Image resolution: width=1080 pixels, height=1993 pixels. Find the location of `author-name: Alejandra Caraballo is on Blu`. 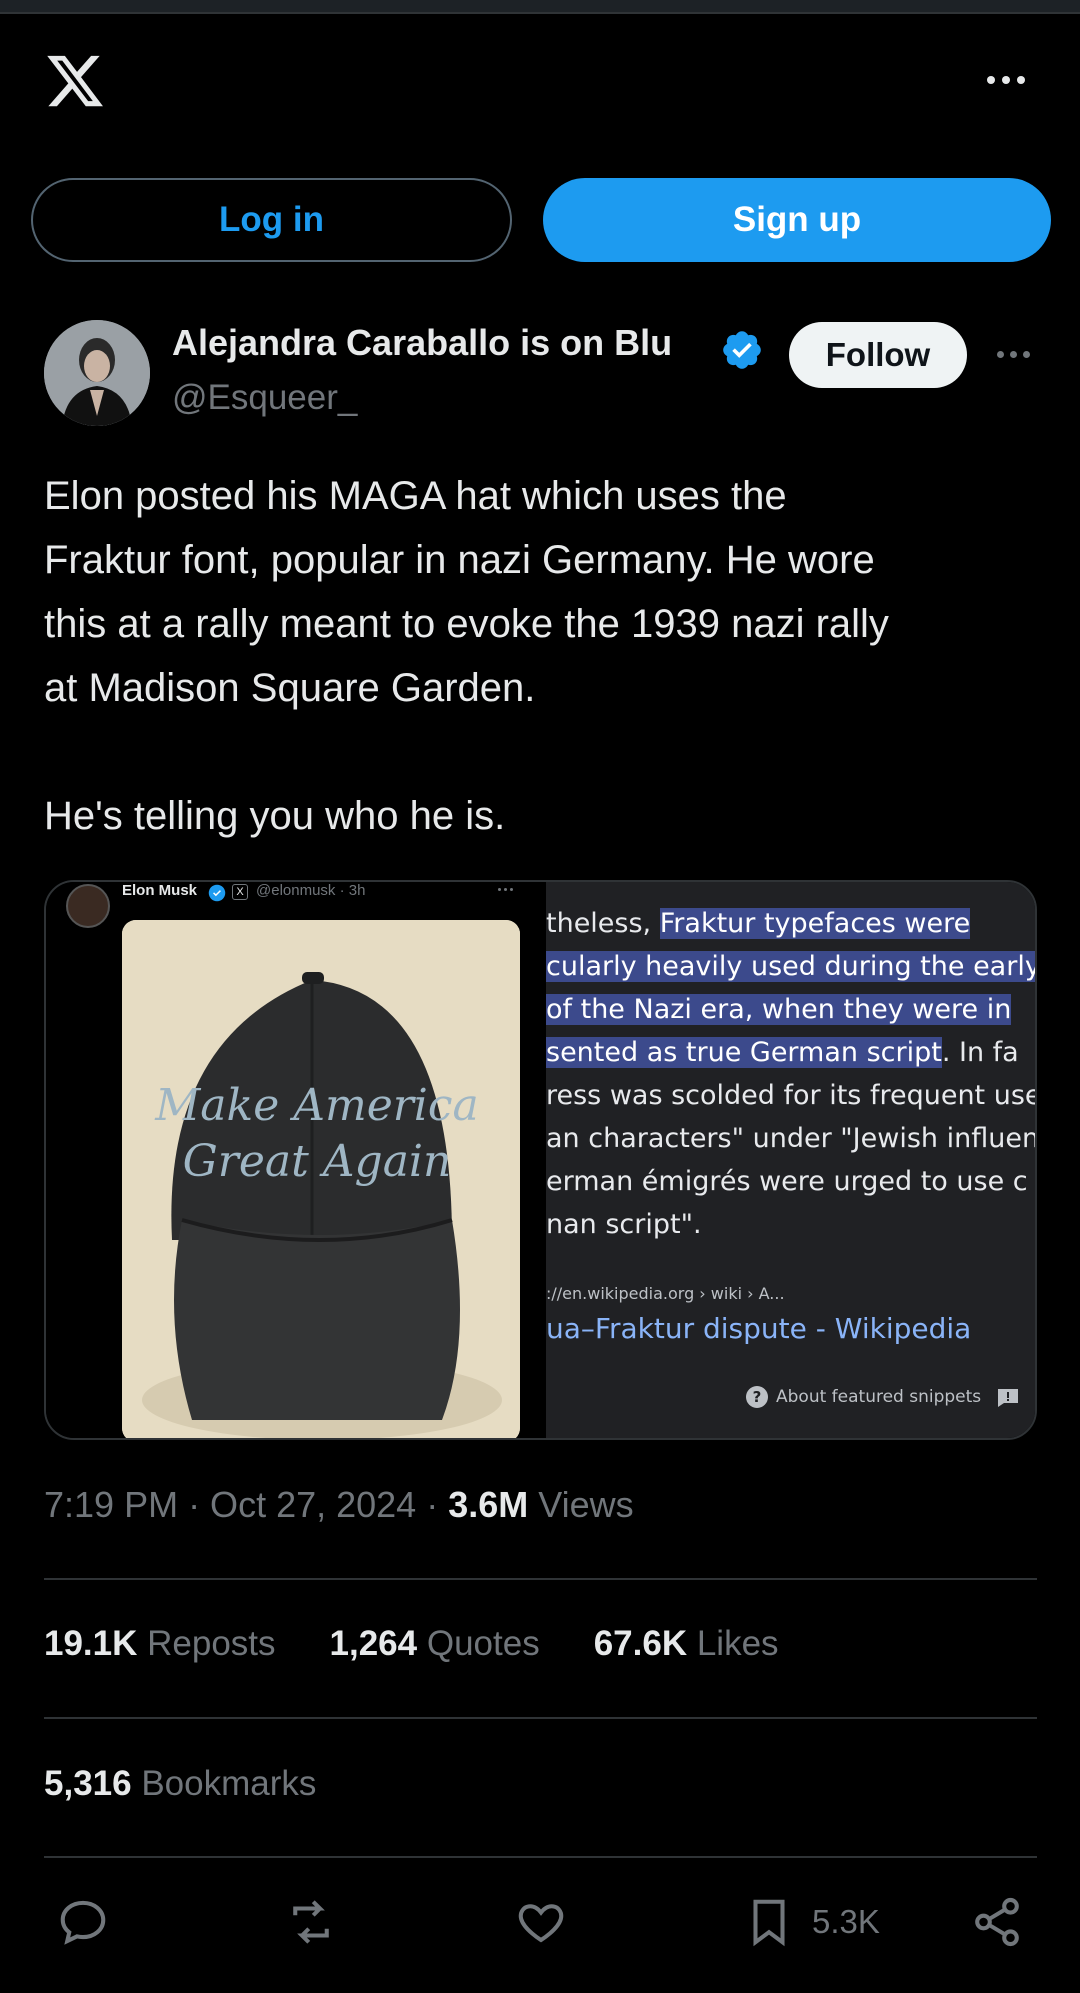

author-name: Alejandra Caraballo is on Blu is located at coordinates (422, 343).